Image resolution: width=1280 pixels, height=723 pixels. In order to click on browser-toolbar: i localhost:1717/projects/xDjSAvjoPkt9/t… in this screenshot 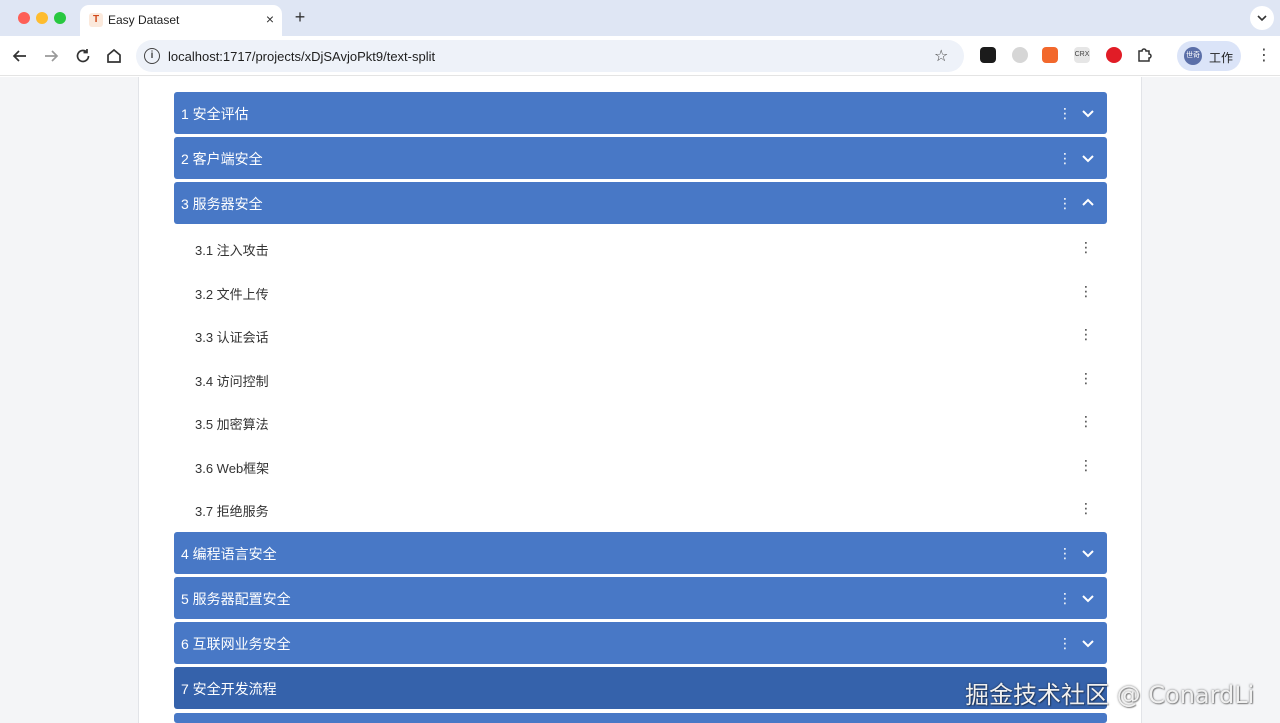, I will do `click(640, 56)`.